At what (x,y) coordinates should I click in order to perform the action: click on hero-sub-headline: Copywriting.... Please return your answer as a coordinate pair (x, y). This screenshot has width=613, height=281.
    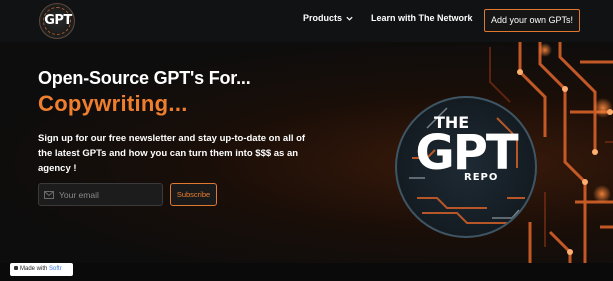
    Looking at the image, I should click on (113, 103).